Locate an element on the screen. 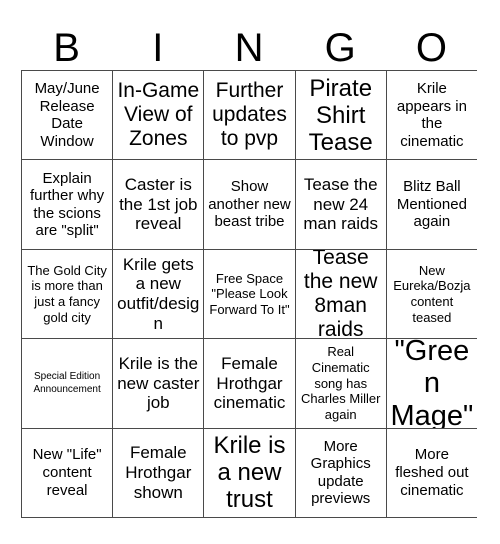  bingo-cell-r4c1: Special Edition Announcement is located at coordinates (67, 383).